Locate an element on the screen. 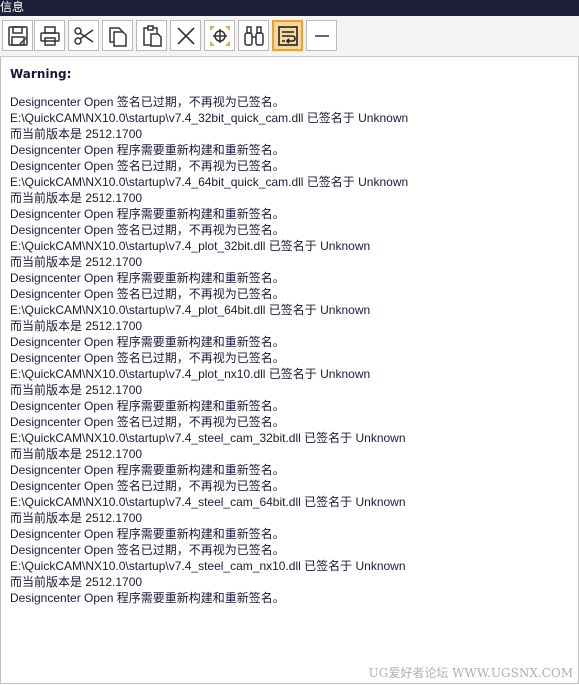 This screenshot has height=685, width=579. paste-button is located at coordinates (151, 35).